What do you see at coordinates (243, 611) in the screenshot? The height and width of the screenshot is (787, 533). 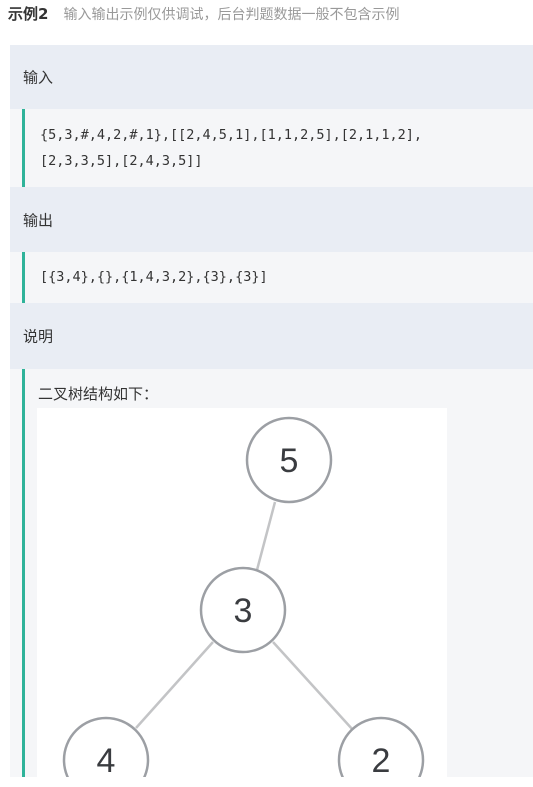 I see `tree-node-3-label: 3` at bounding box center [243, 611].